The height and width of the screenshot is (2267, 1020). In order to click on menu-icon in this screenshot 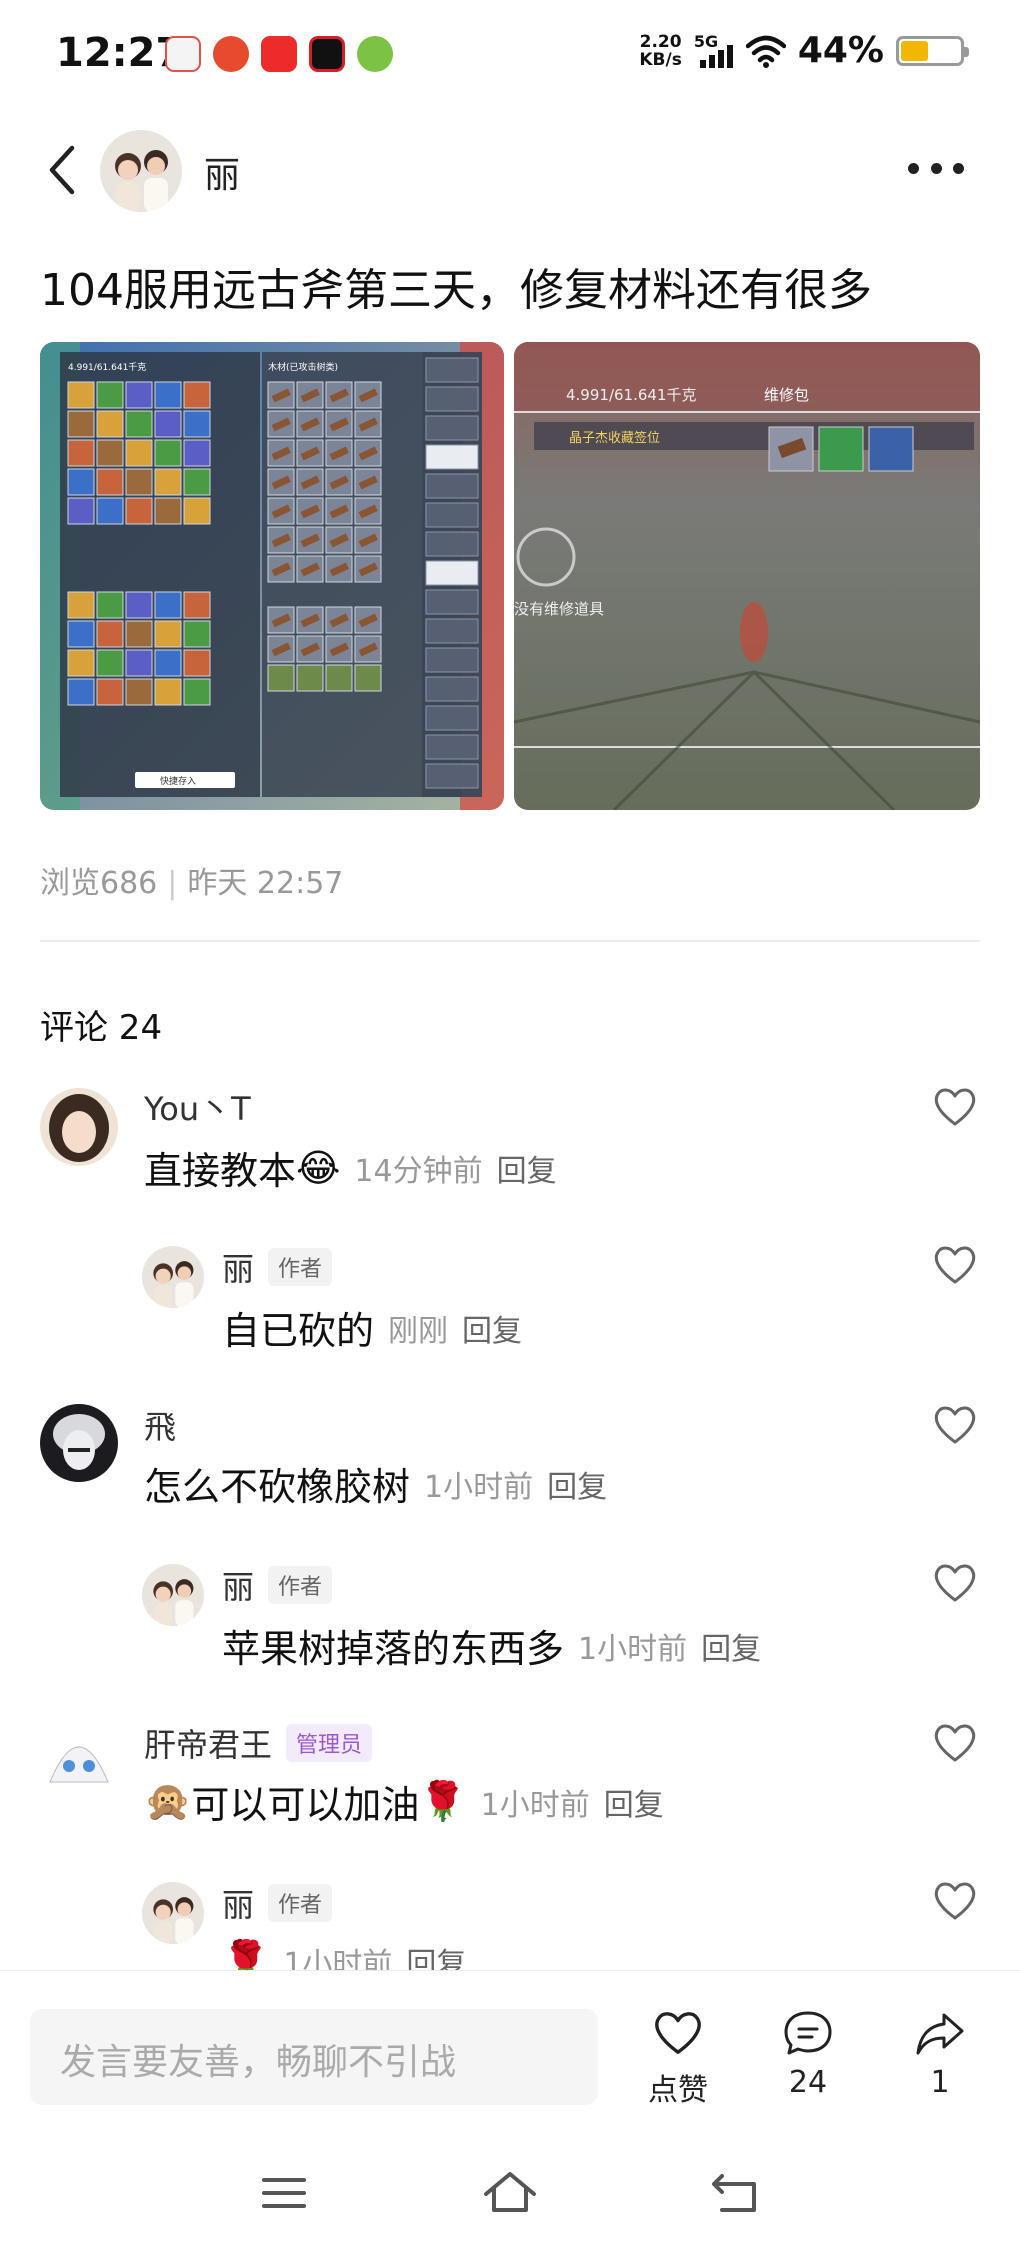, I will do `click(284, 2193)`.